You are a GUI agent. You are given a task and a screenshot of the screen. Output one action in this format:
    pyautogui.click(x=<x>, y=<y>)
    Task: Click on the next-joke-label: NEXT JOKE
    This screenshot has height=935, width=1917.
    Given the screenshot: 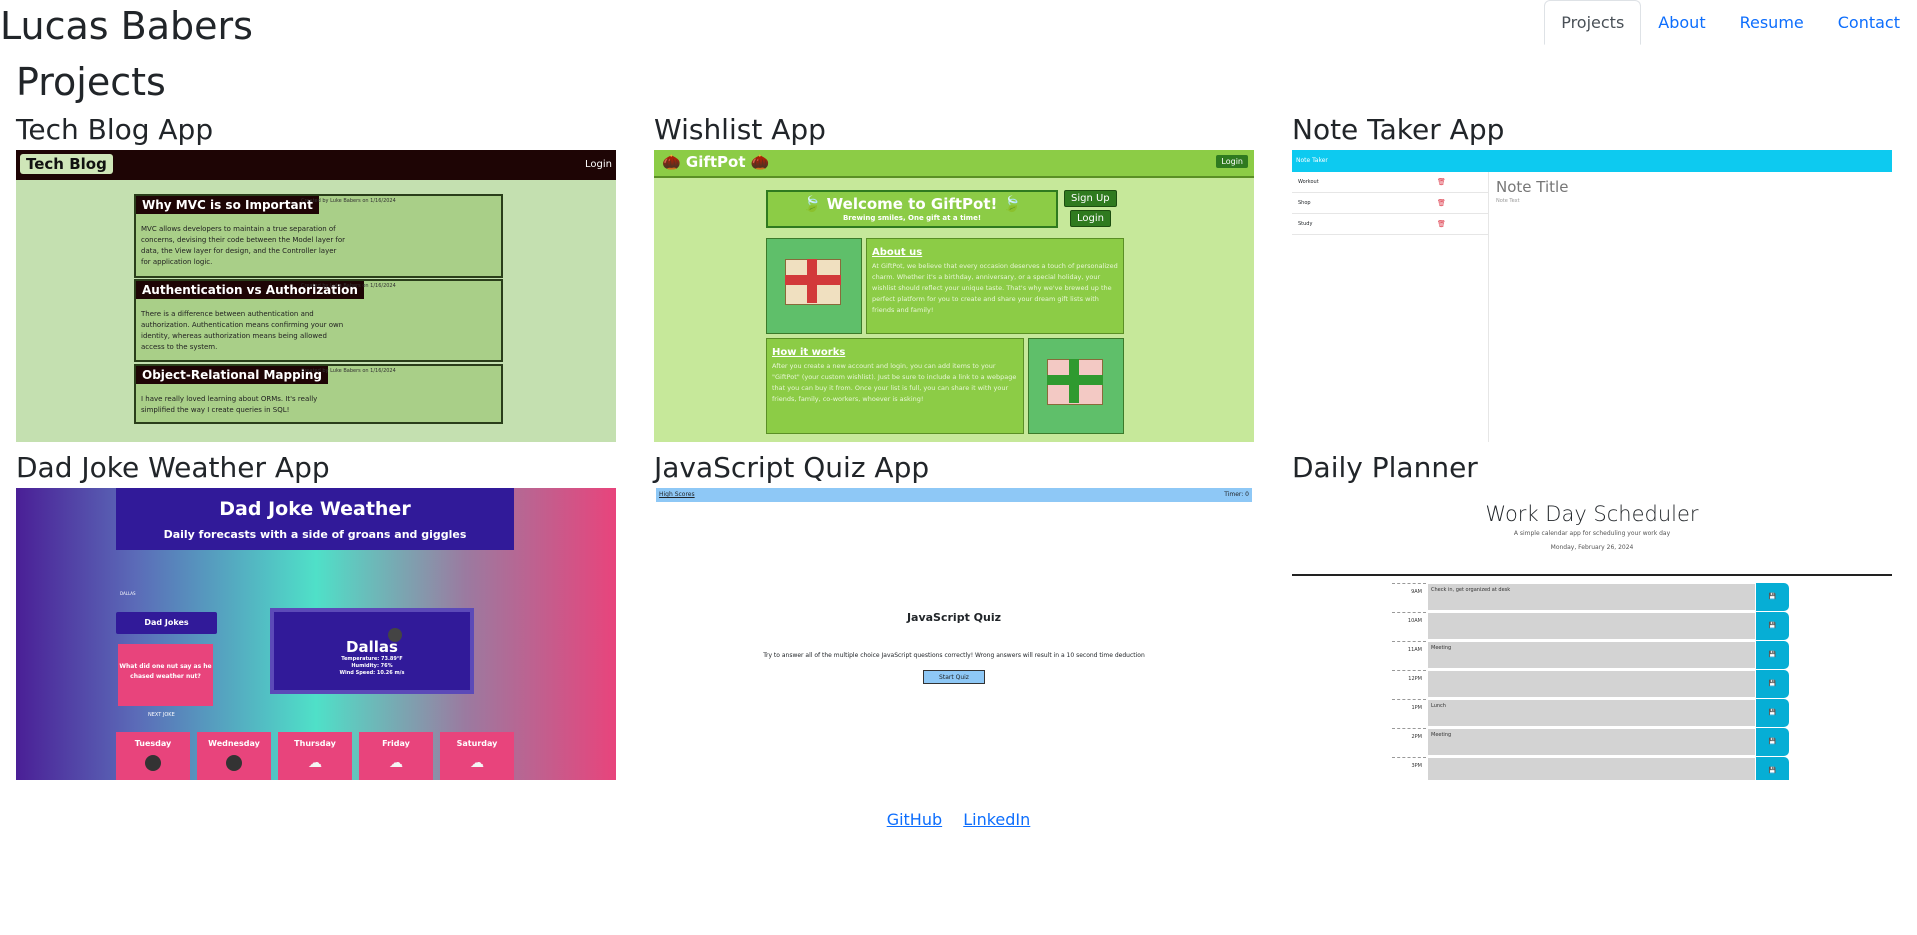 What is the action you would take?
    pyautogui.click(x=161, y=715)
    